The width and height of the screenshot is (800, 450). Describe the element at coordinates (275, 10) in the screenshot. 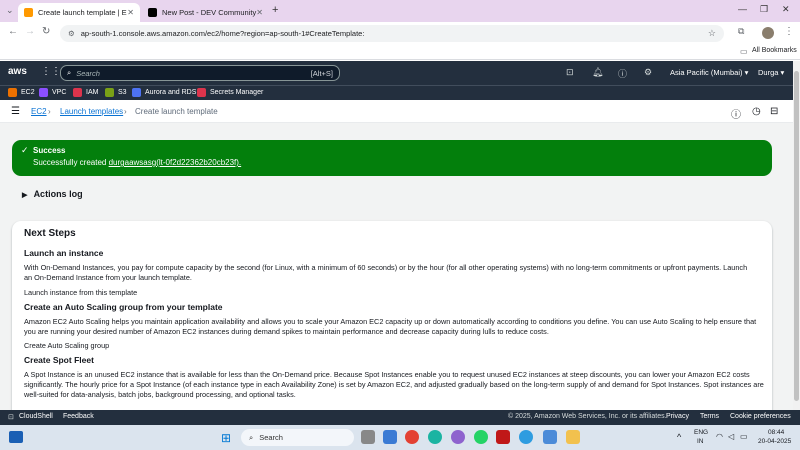

I see `new-tab-icon: +` at that location.